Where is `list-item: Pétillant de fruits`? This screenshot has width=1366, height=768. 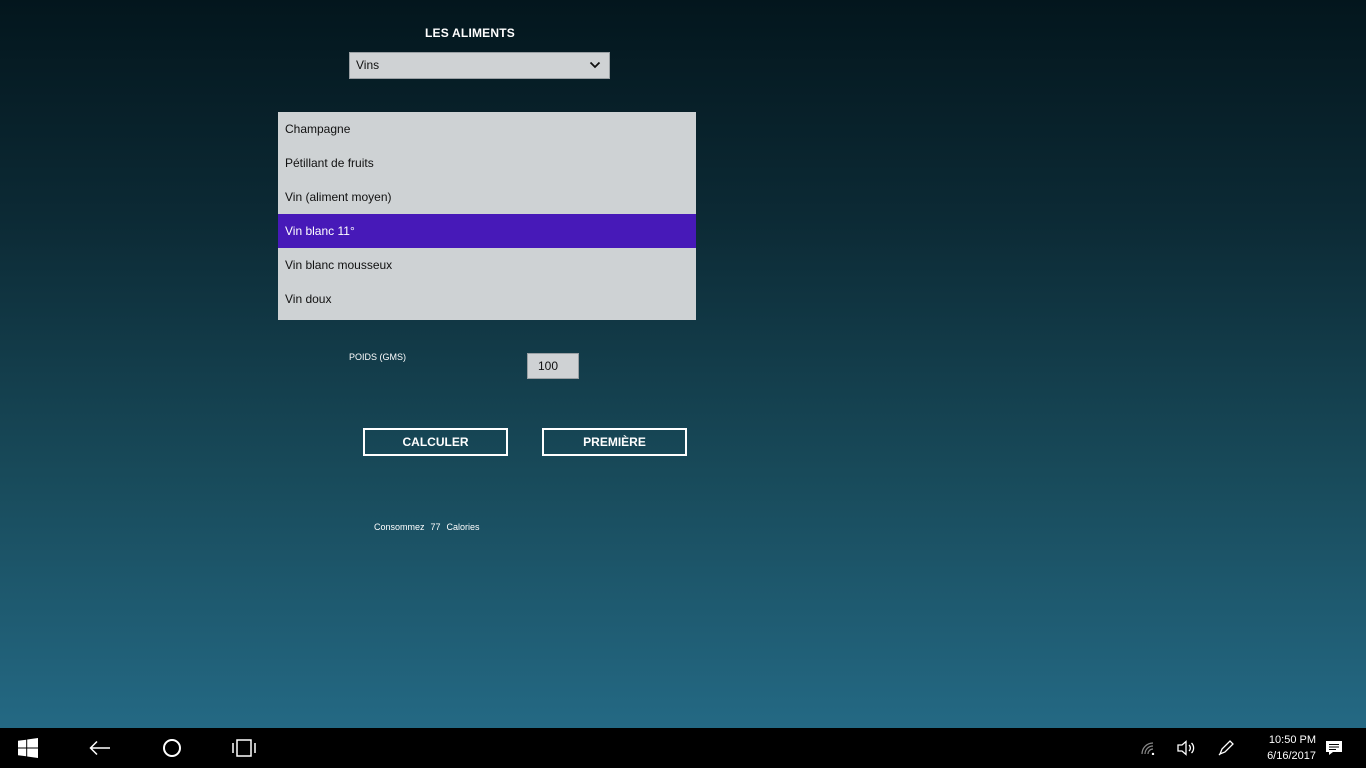 list-item: Pétillant de fruits is located at coordinates (487, 163).